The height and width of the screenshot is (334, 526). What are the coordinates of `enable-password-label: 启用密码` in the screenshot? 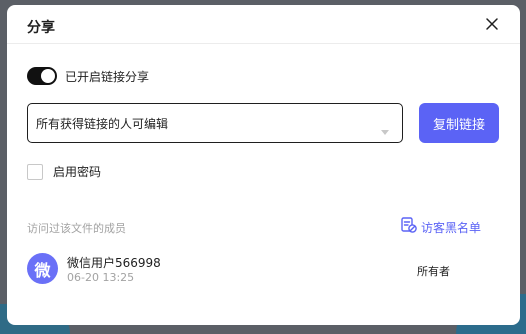 It's located at (77, 172).